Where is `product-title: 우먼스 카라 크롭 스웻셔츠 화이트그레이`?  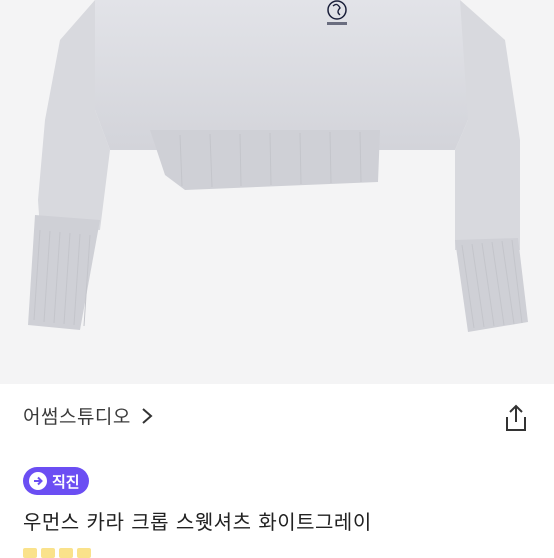
product-title: 우먼스 카라 크롭 스웻셔츠 화이트그레이 is located at coordinates (197, 522).